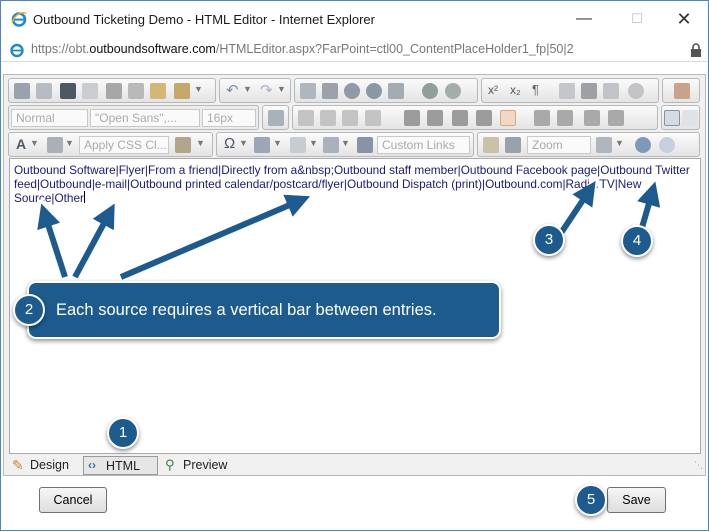  What do you see at coordinates (604, 145) in the screenshot?
I see `module-manager-icon` at bounding box center [604, 145].